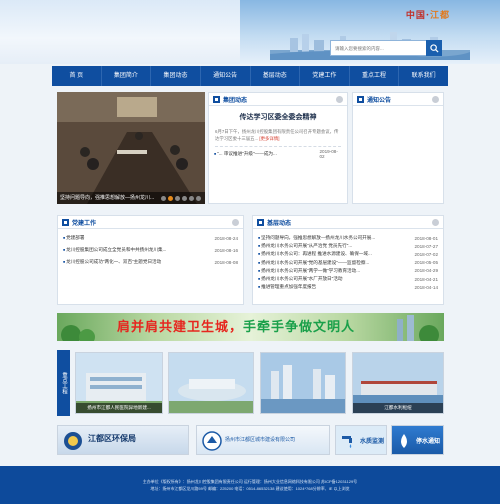 This screenshot has height=504, width=500. What do you see at coordinates (212, 441) in the screenshot?
I see `company-logo-icon` at bounding box center [212, 441].